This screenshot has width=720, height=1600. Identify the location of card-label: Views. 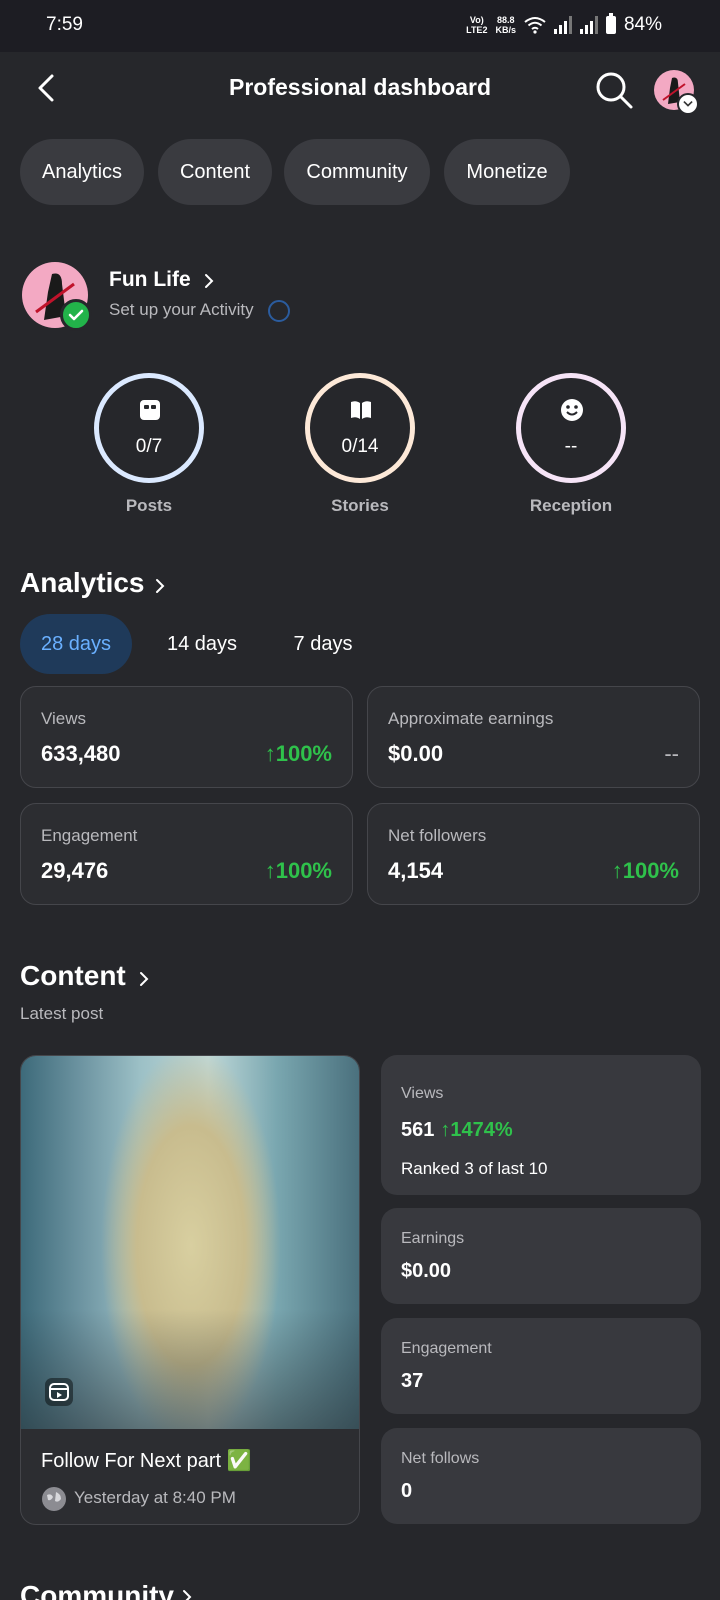
(64, 718).